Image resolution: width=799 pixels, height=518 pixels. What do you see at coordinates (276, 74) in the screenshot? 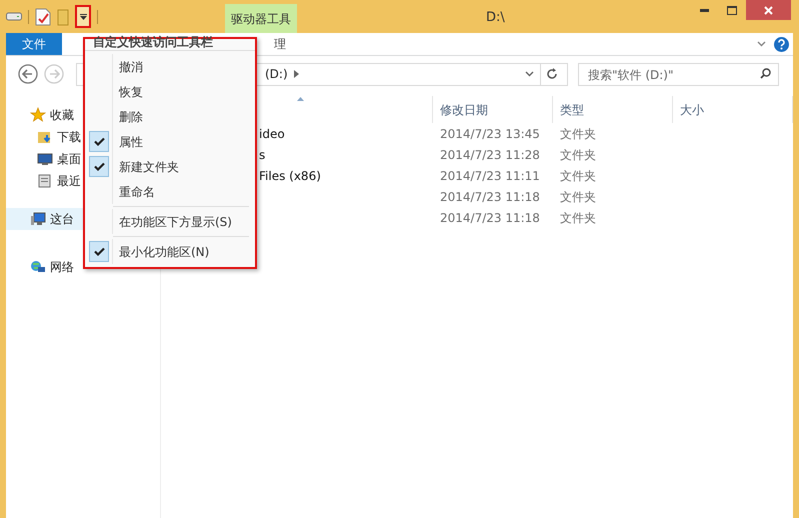
I see `address-path: (D:)` at bounding box center [276, 74].